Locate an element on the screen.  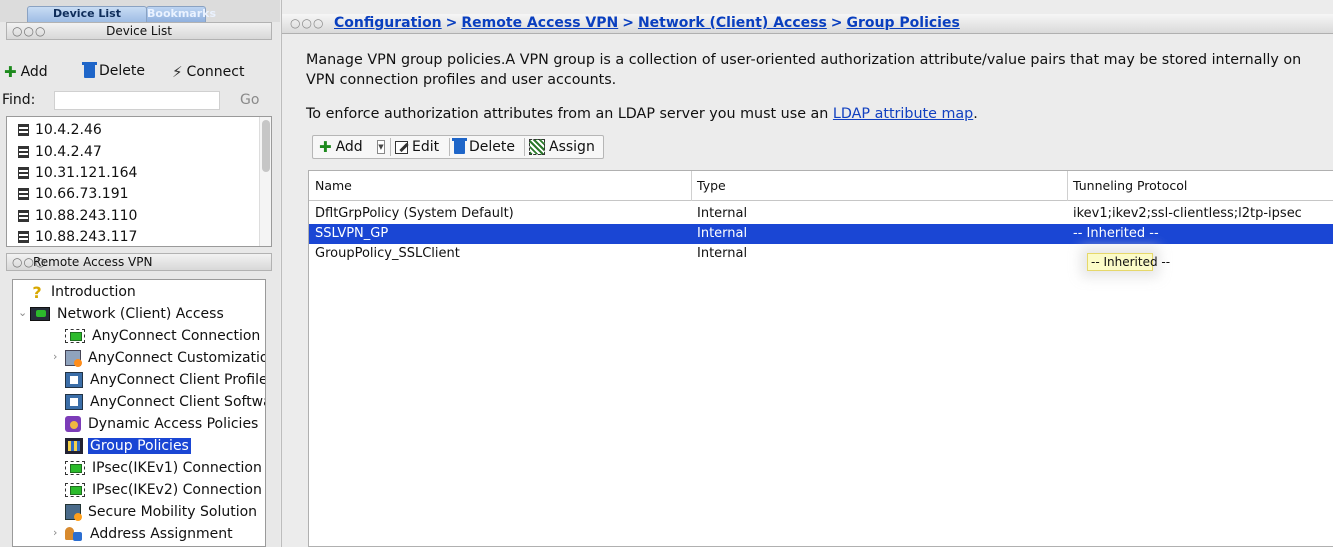
column-header-tunneling-protocol: Tunneling Protocol is located at coordinates (1130, 185).